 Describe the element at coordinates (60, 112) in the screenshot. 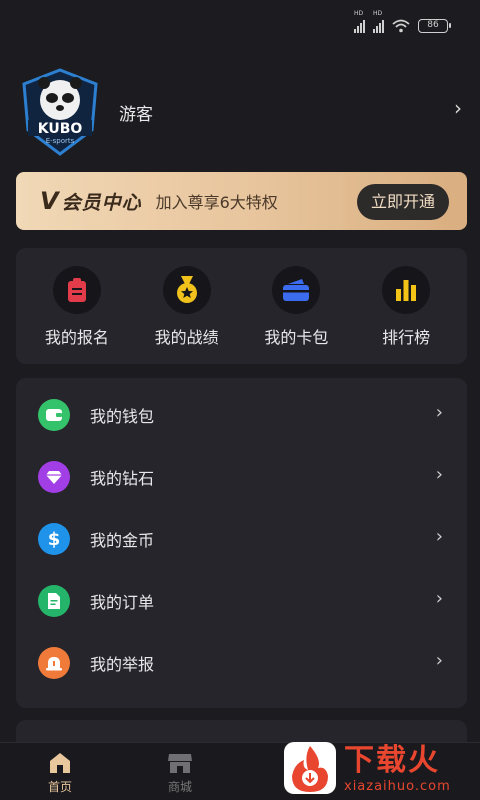

I see `avatar: KUBO E-sports` at that location.